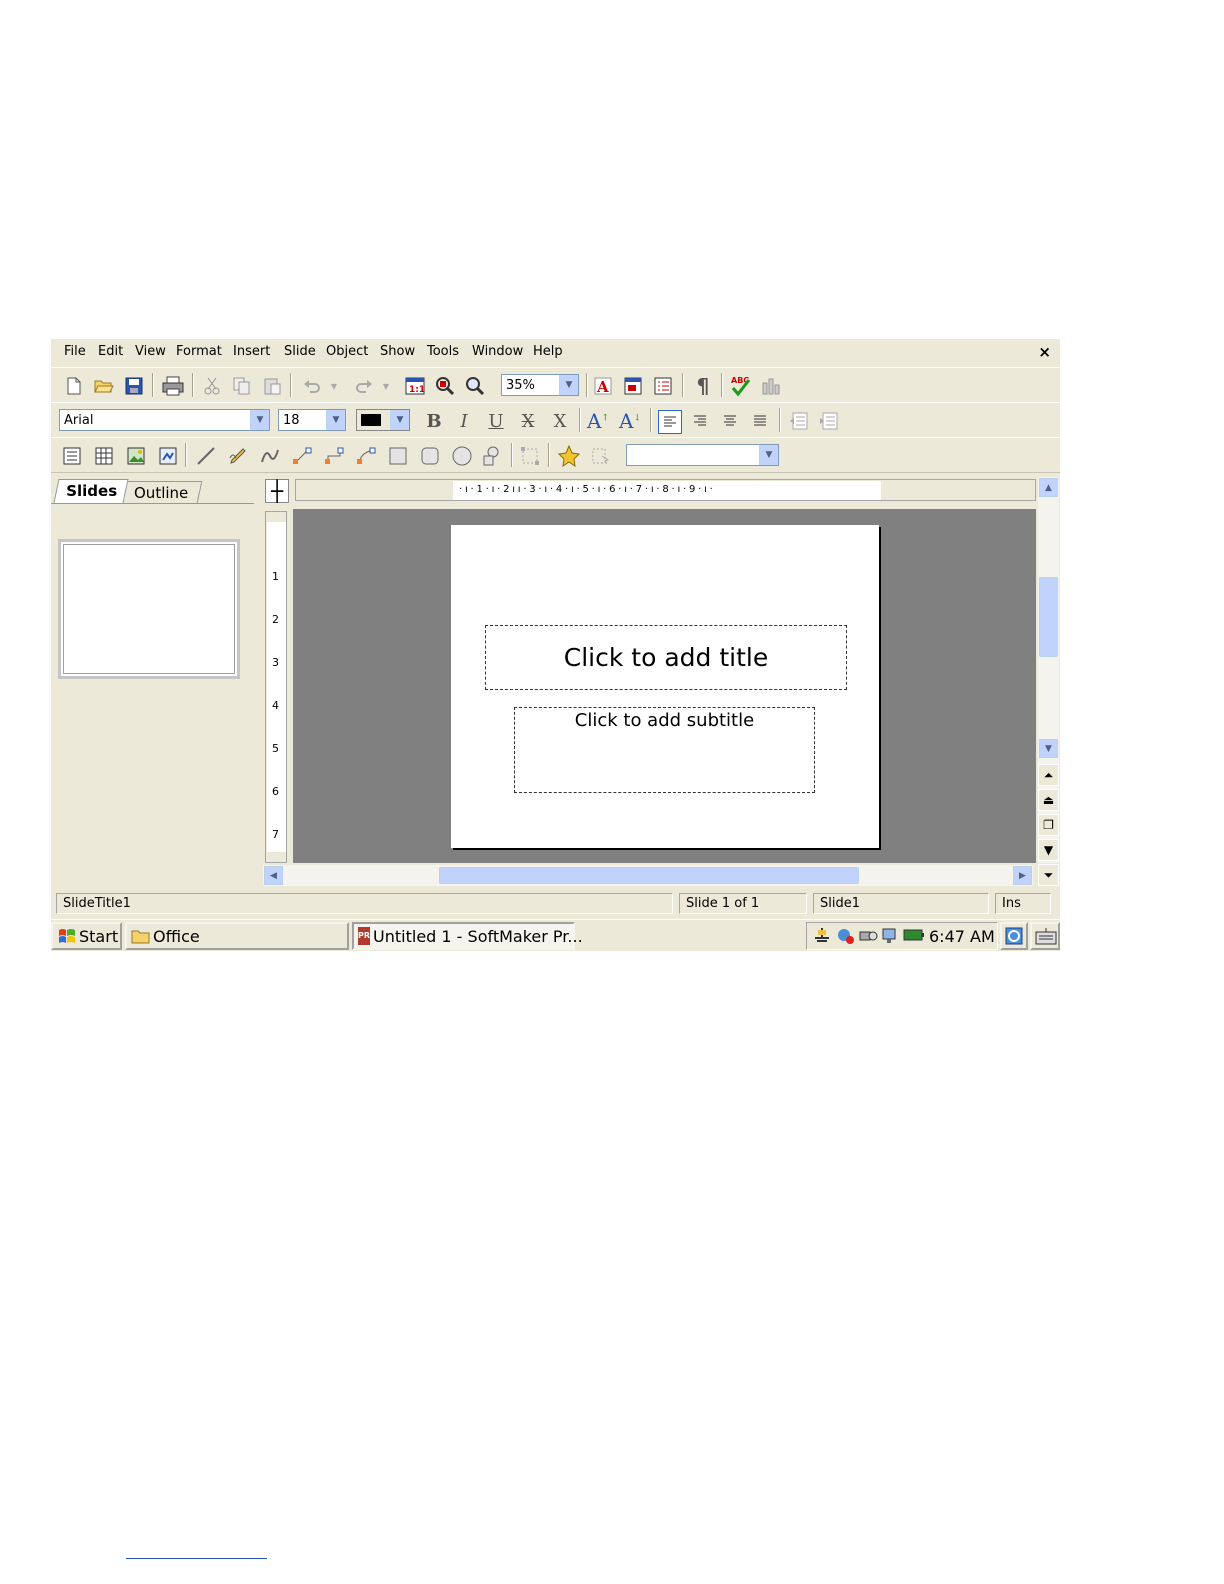 This screenshot has height=1584, width=1224. I want to click on spell-check-icon: ABC, so click(741, 386).